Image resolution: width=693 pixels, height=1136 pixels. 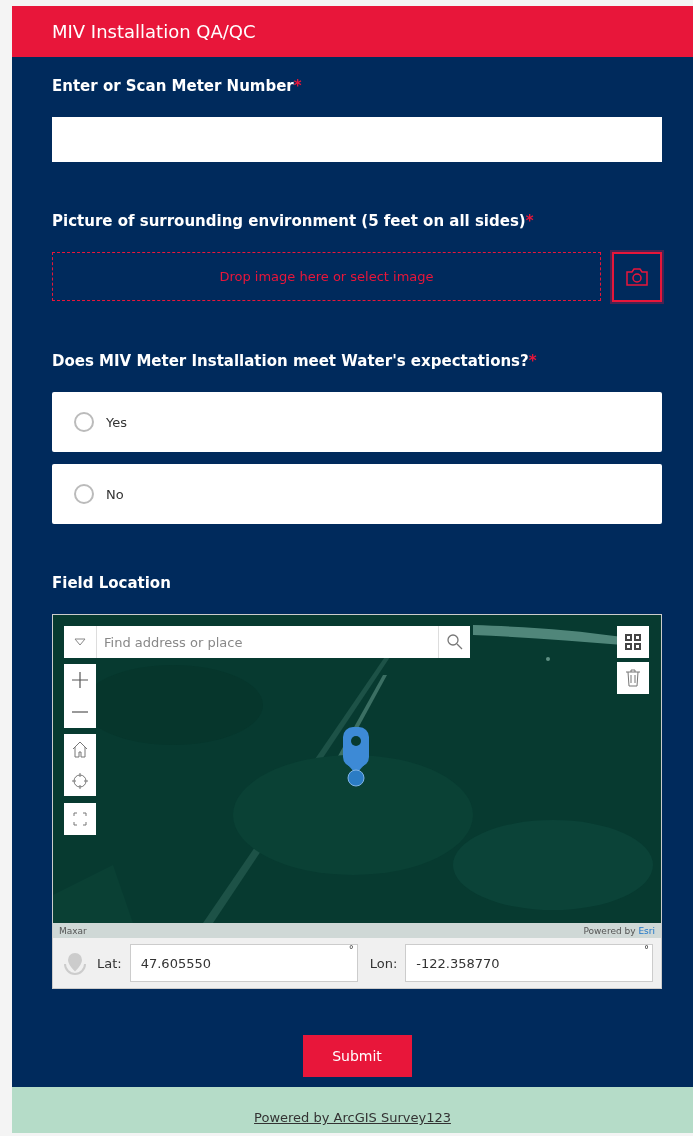 I want to click on home-icon, so click(x=80, y=749).